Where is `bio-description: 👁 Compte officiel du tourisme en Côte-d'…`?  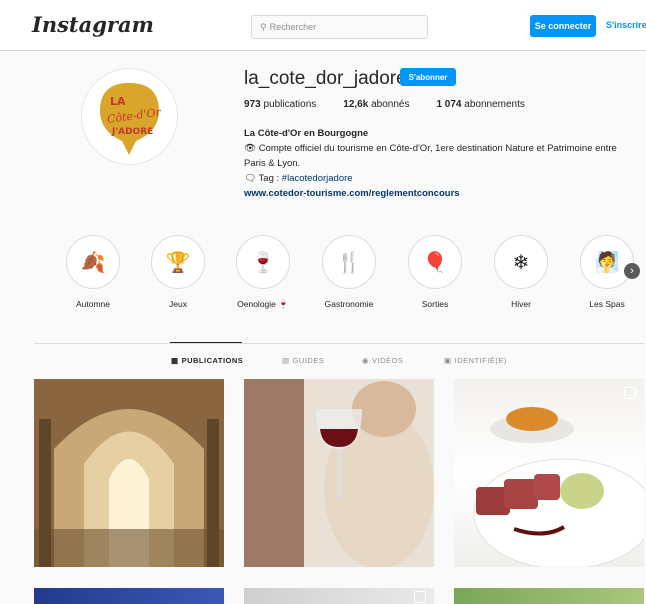 bio-description: 👁 Compte officiel du tourisme en Côte-d'… is located at coordinates (430, 156).